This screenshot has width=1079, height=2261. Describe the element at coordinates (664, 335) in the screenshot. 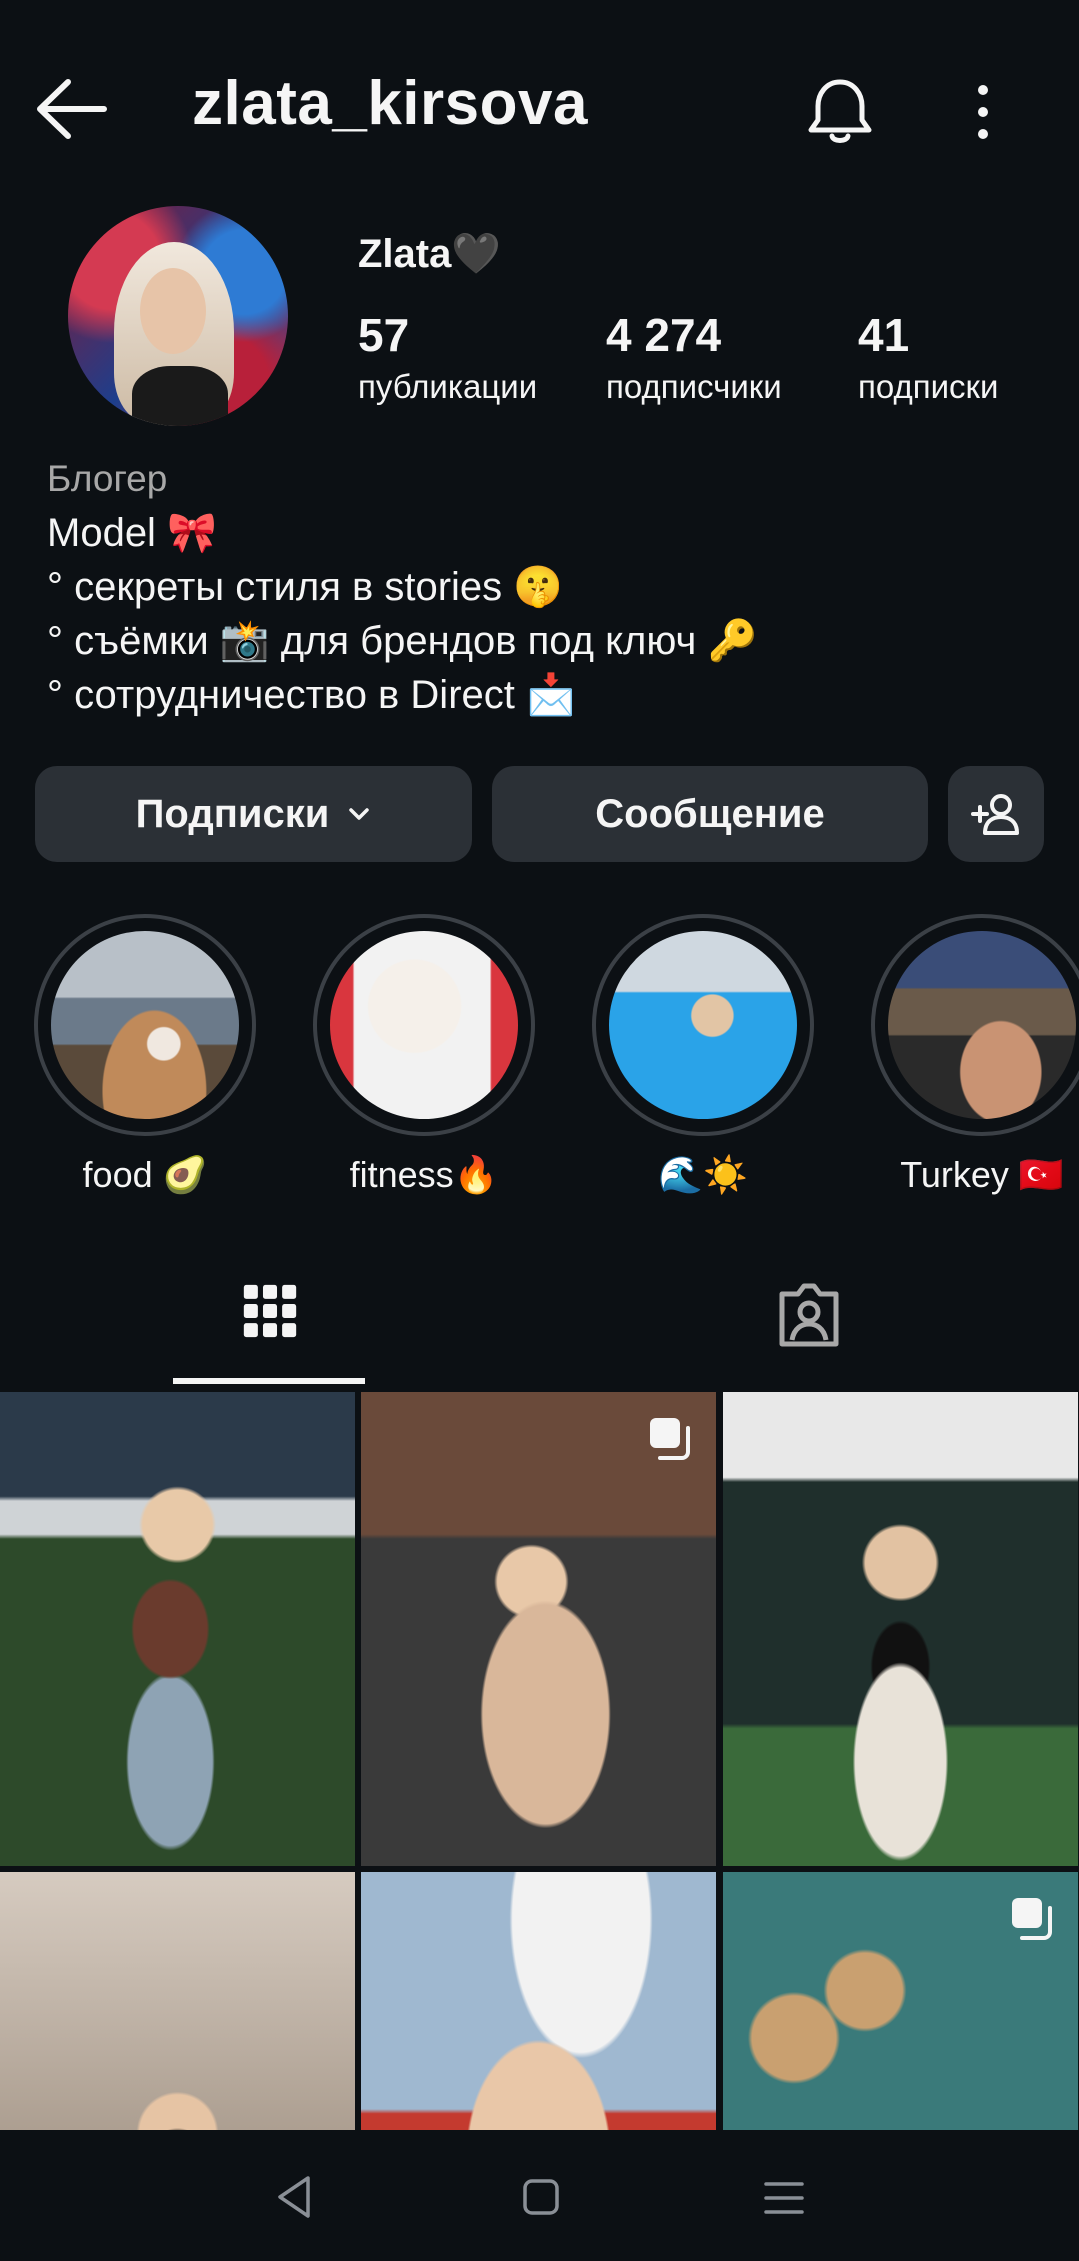

I see `stat-followers-value: 4 274` at that location.